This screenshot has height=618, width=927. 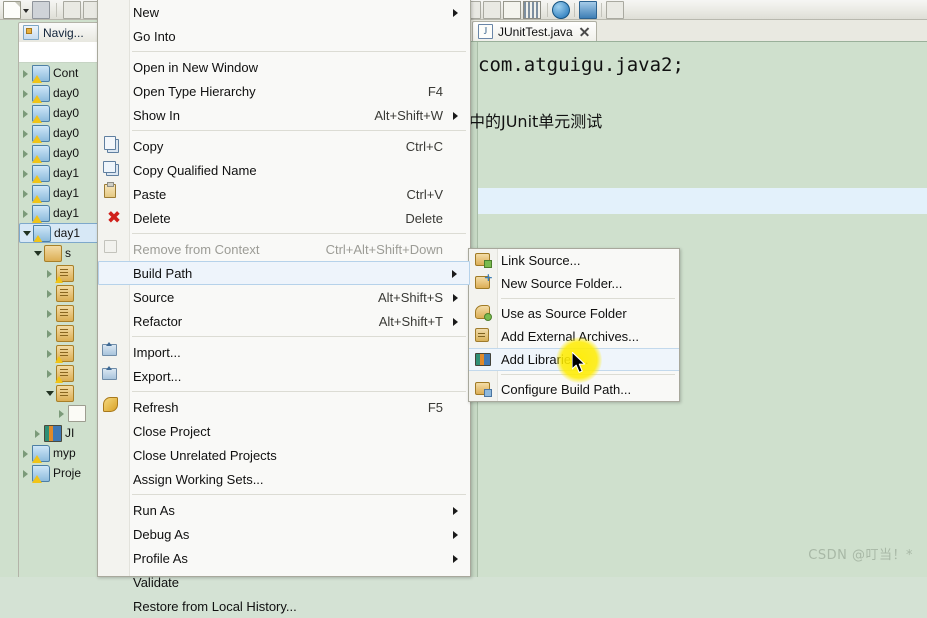 What do you see at coordinates (574, 313) in the screenshot?
I see `submenu-item-use-as-source-folder: Use as Source Folder` at bounding box center [574, 313].